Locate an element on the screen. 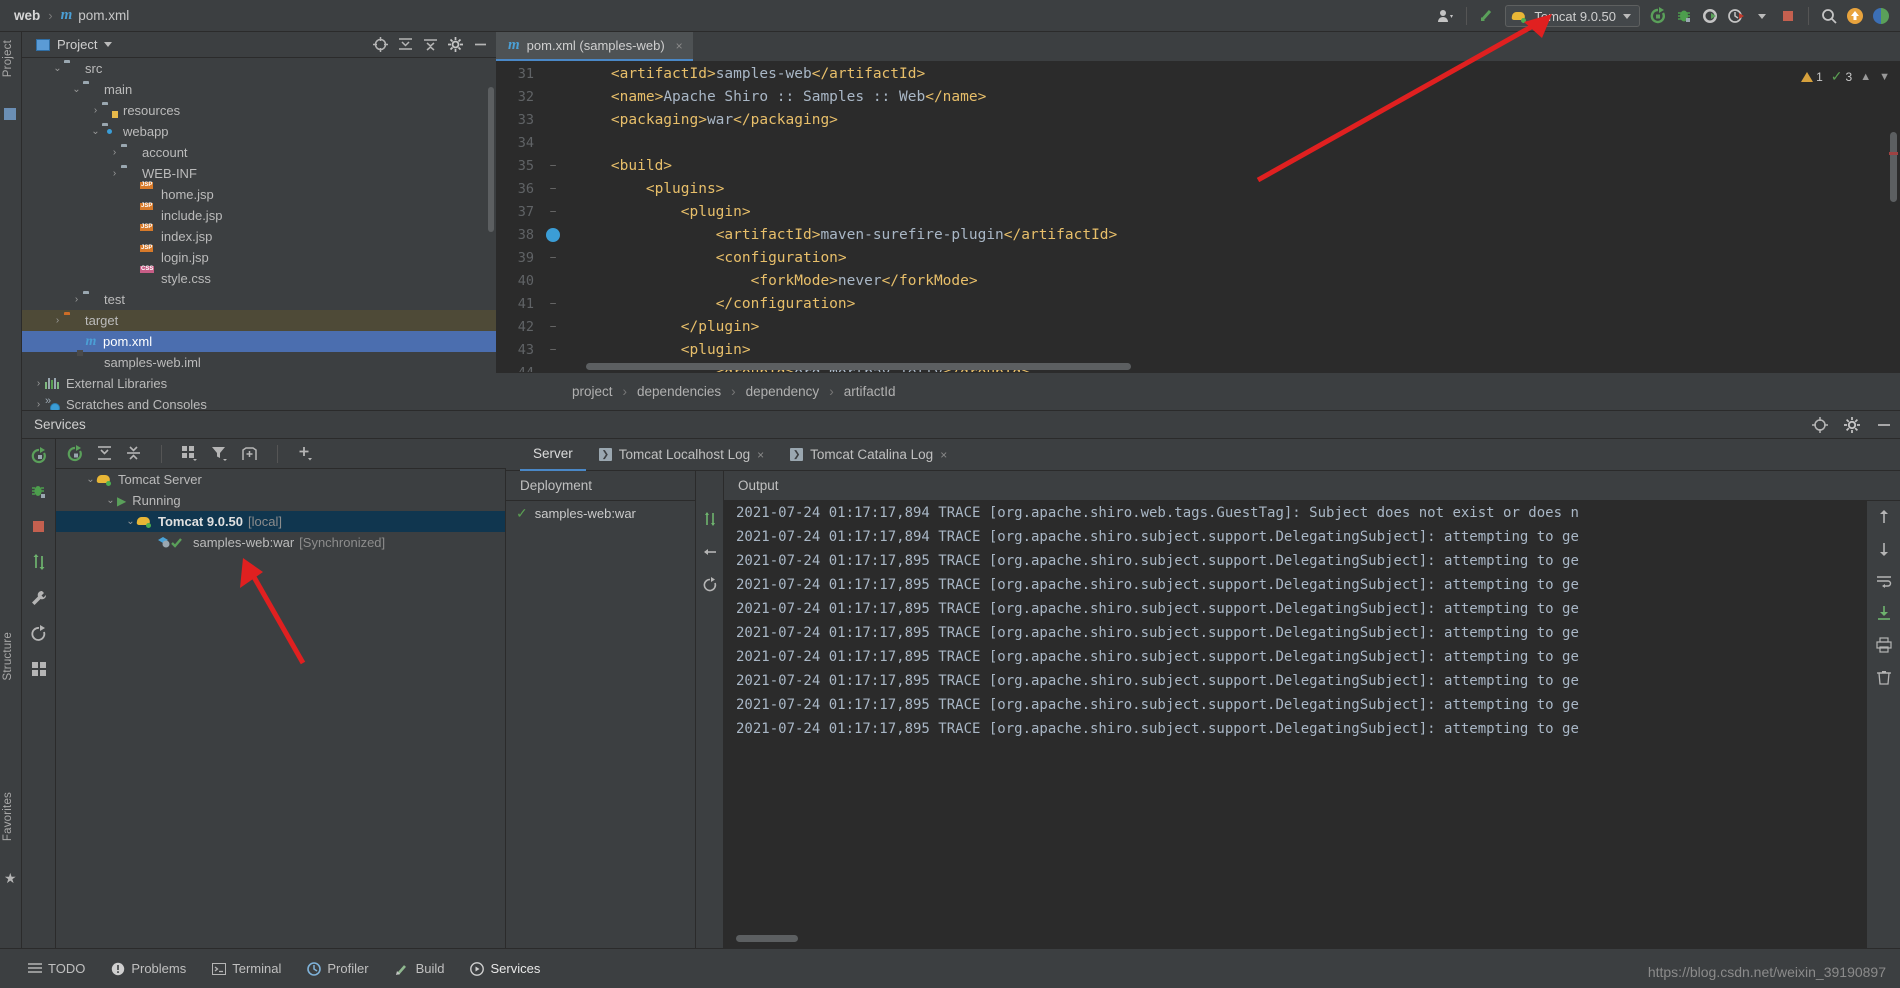 This screenshot has width=1900, height=988. project-tree-item: › target is located at coordinates (259, 320).